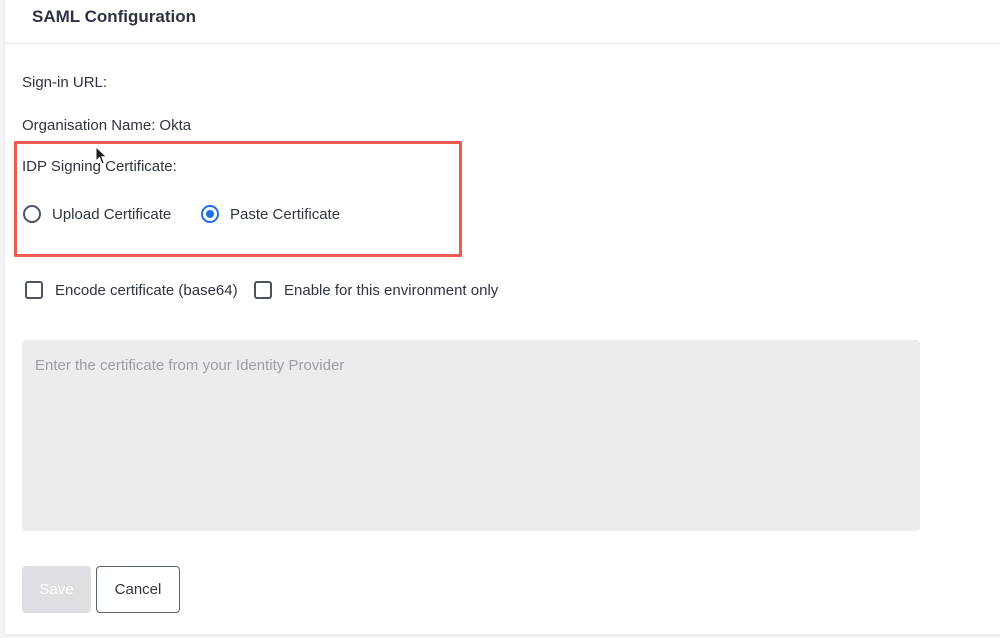 This screenshot has width=1000, height=638. Describe the element at coordinates (65, 82) in the screenshot. I see `sign-in-url-label: Sign-in URL:` at that location.